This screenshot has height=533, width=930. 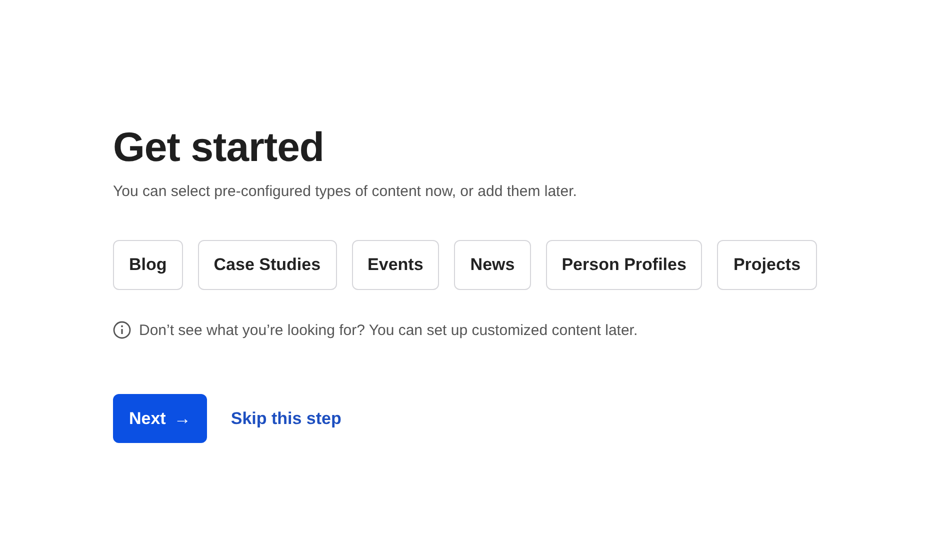 What do you see at coordinates (267, 265) in the screenshot?
I see `content-type-button: Case Studies` at bounding box center [267, 265].